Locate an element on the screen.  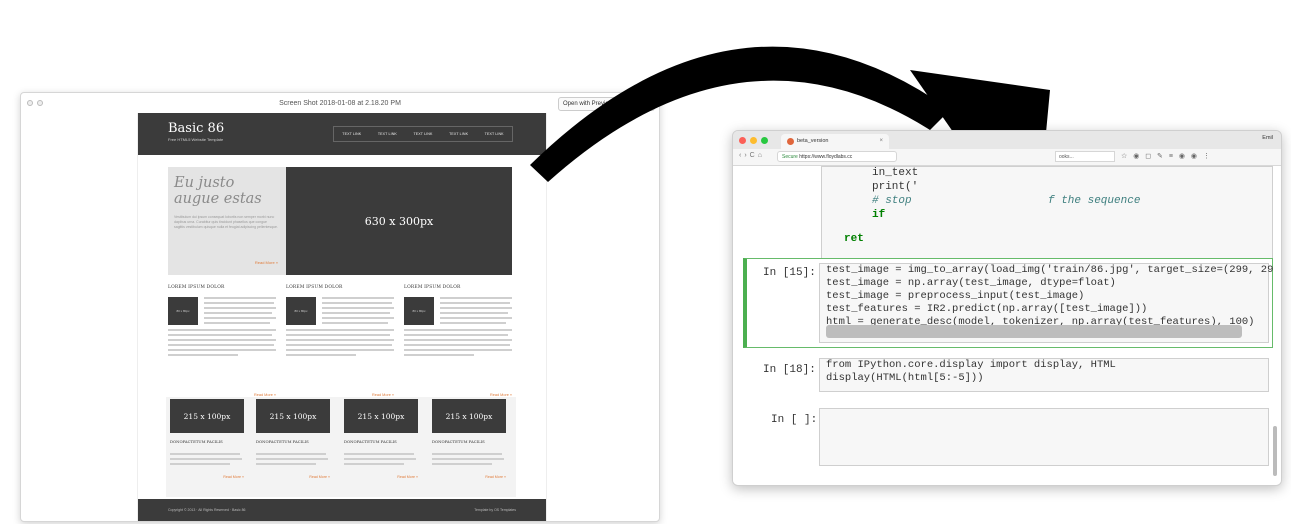
browser-tab-bar: beta_version × Emil is located at coordinates (1007, 140).